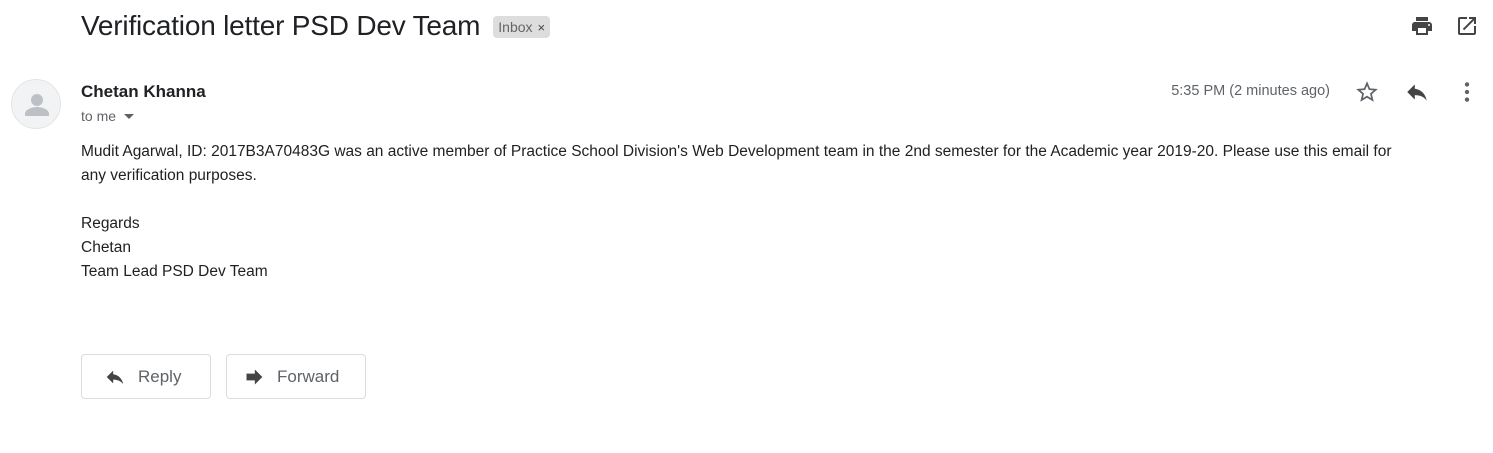 This screenshot has width=1493, height=453. I want to click on email-subject: Verification letter PSD Dev Team, so click(281, 25).